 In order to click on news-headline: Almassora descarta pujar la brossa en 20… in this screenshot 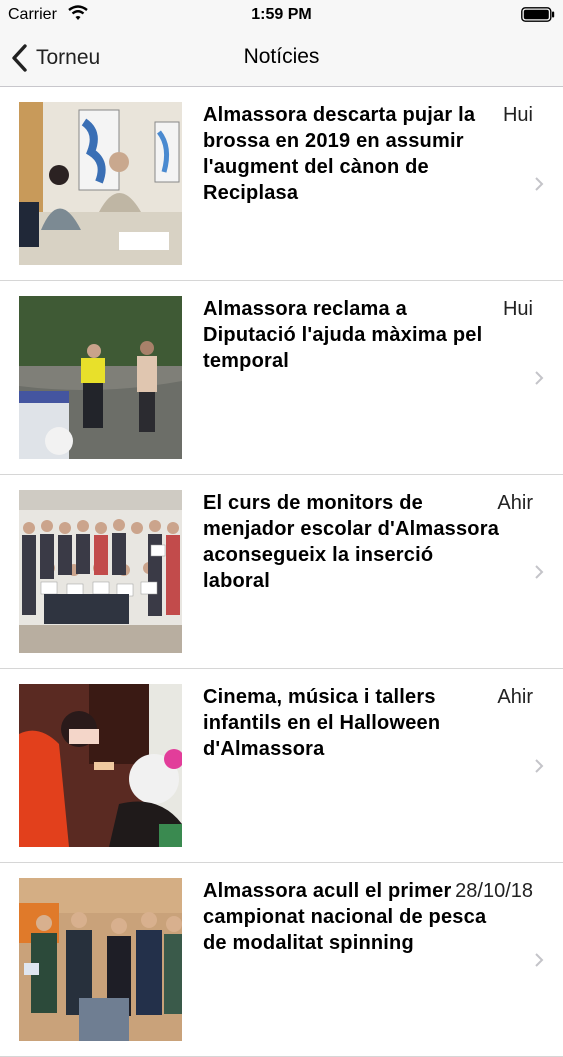, I will do `click(339, 154)`.